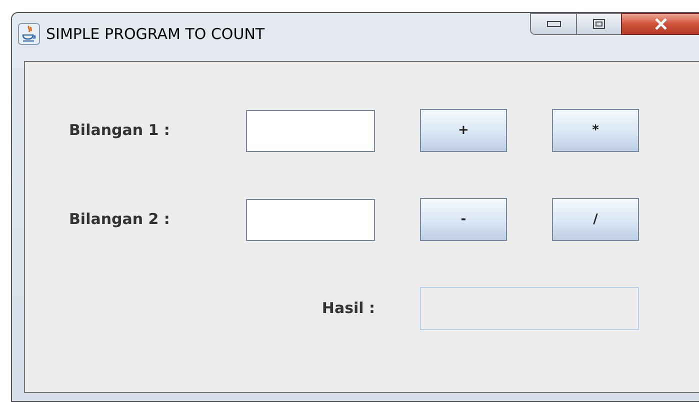 The height and width of the screenshot is (402, 699). Describe the element at coordinates (347, 309) in the screenshot. I see `result-label: Hasil :` at that location.